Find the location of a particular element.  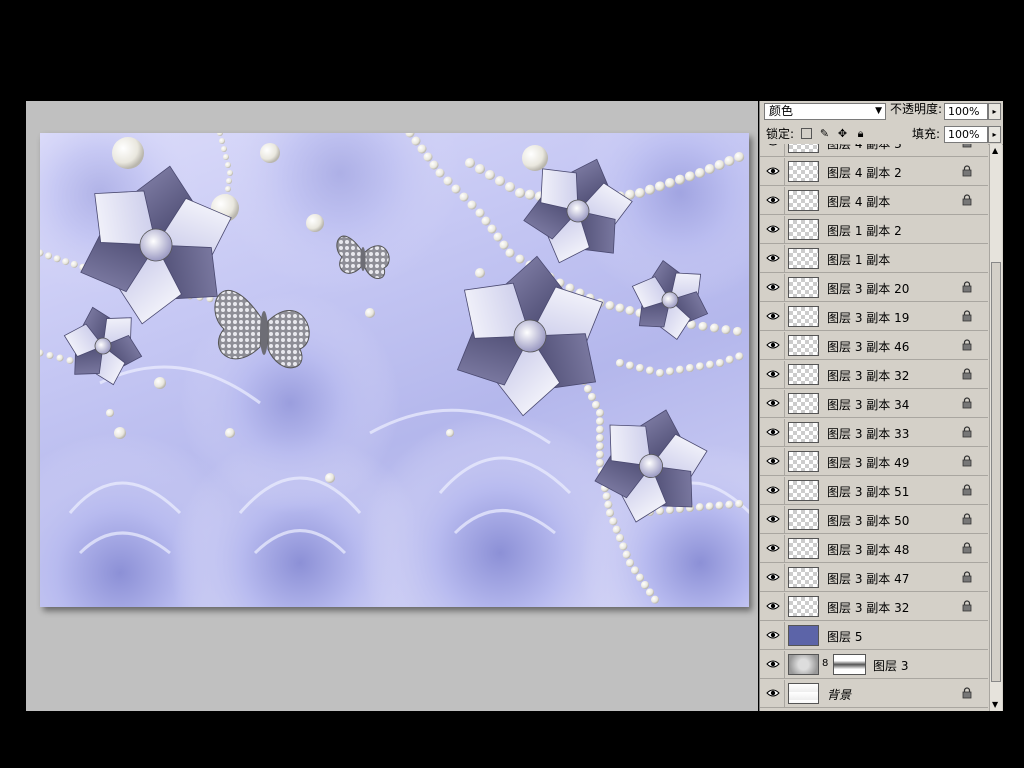

layer-row: 背景 is located at coordinates (874, 694).